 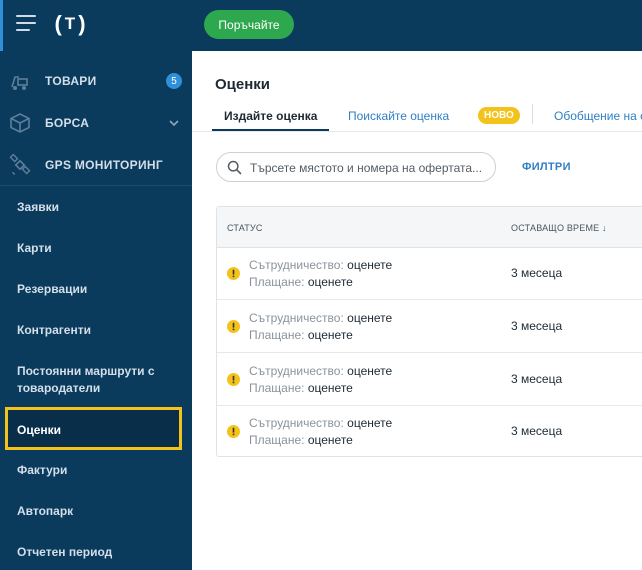 I want to click on top-bar: ( T ) Поръчайте, so click(x=321, y=25).